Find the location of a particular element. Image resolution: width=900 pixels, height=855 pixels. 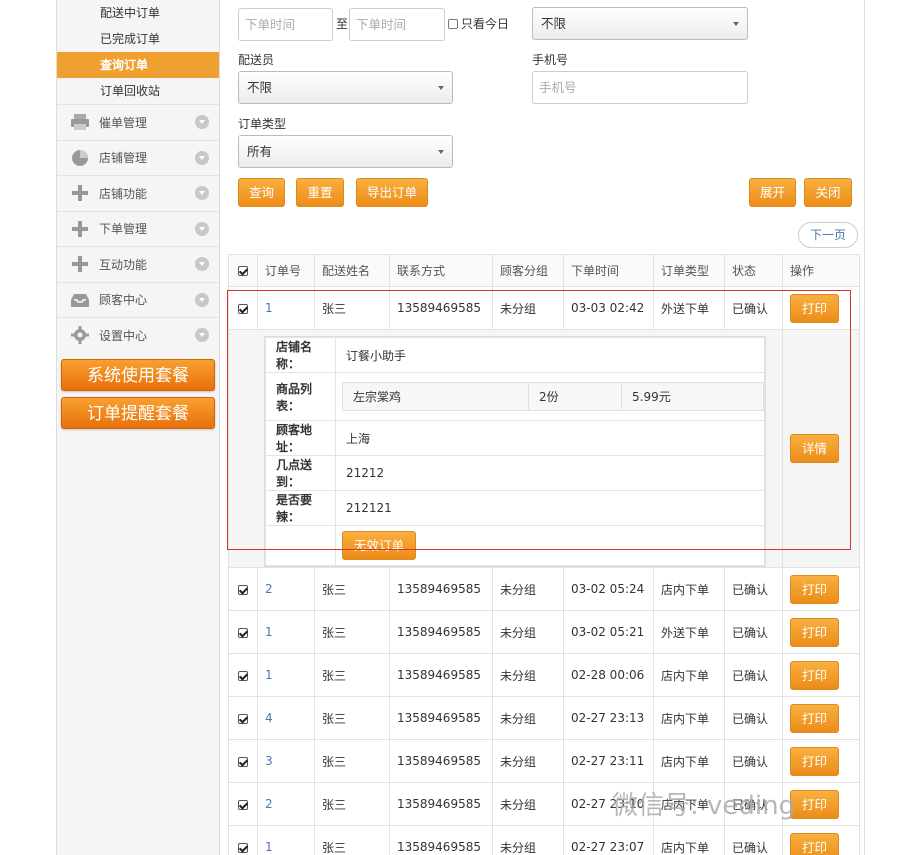

header-order-time: 下单时间 is located at coordinates (608, 270).